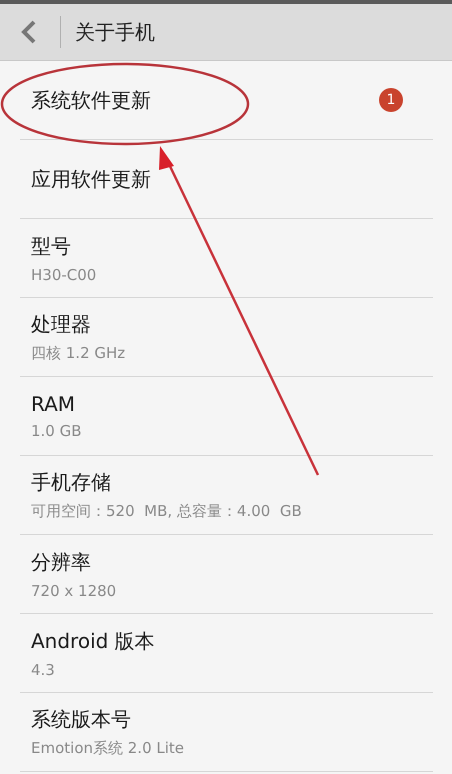 Image resolution: width=452 pixels, height=774 pixels. Describe the element at coordinates (61, 324) in the screenshot. I see `item-title: 处理器` at that location.